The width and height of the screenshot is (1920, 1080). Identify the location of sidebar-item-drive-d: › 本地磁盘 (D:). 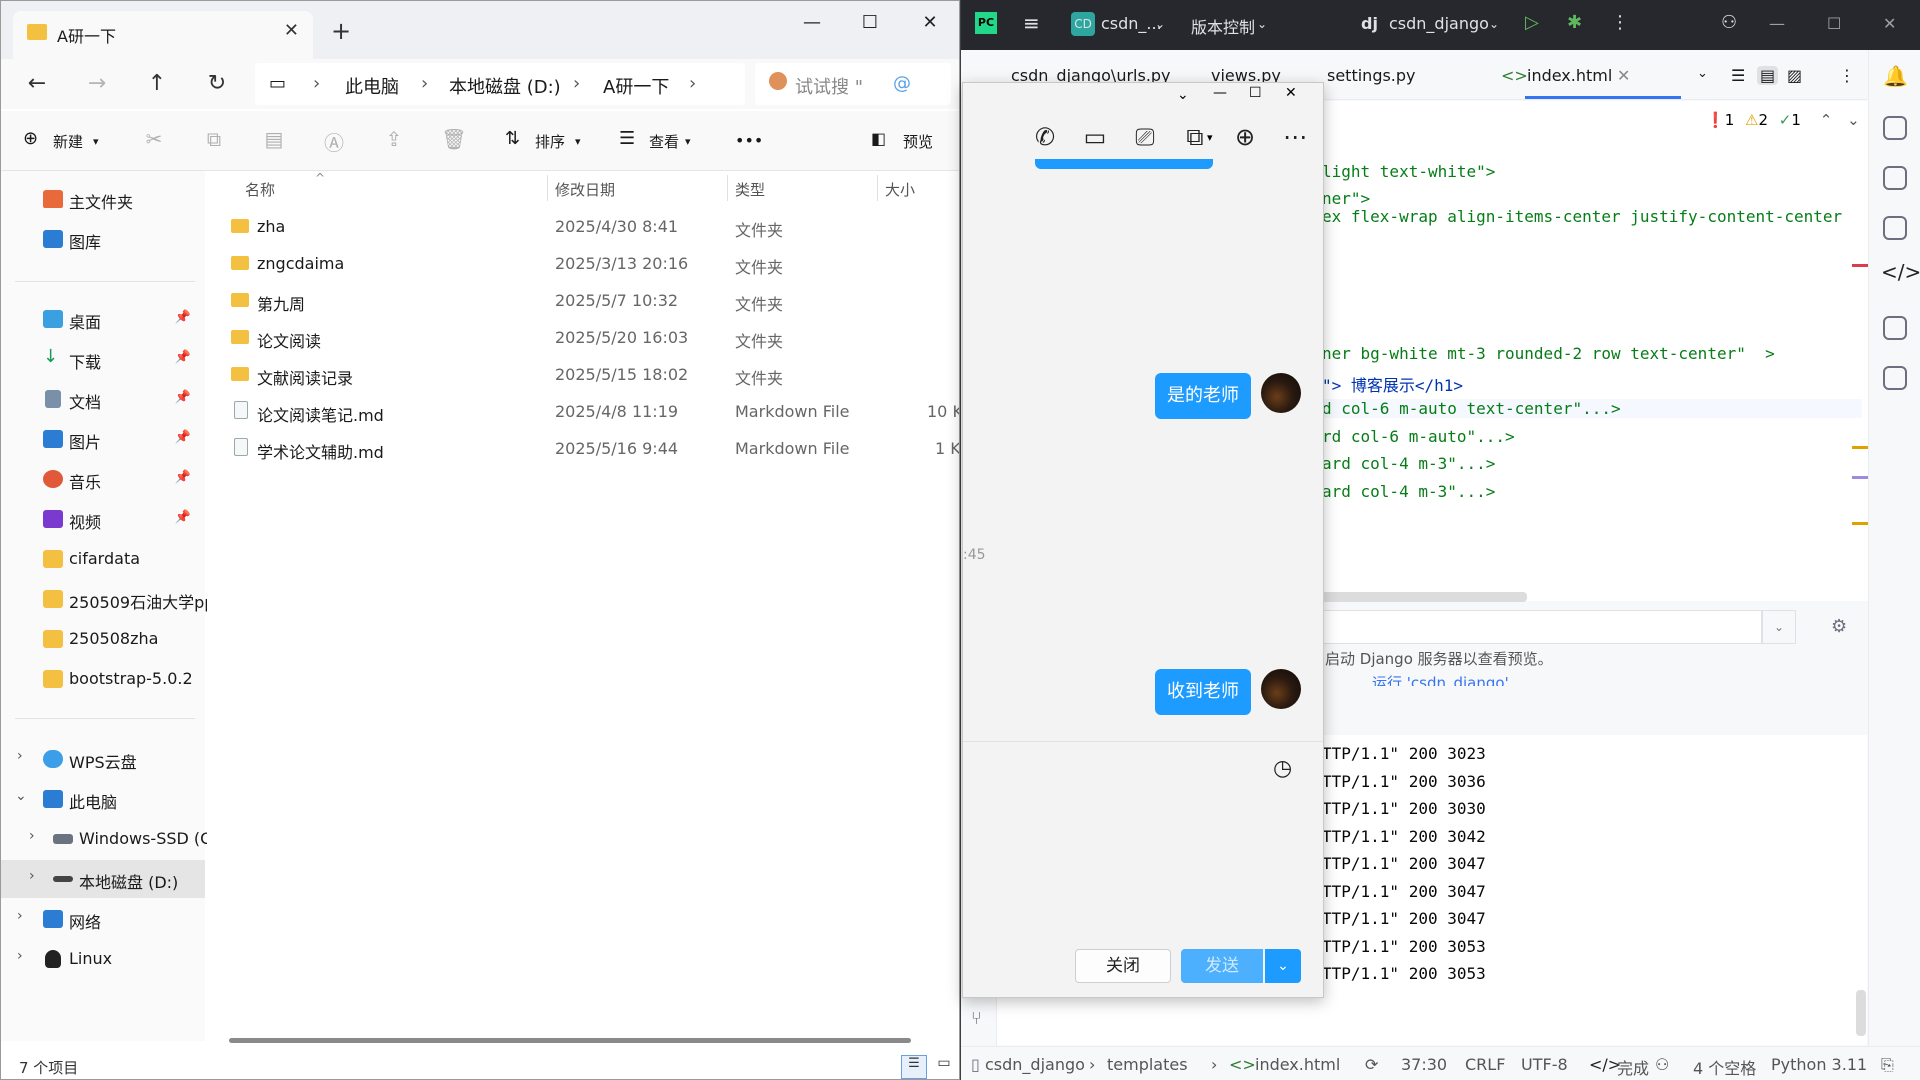
(103, 879).